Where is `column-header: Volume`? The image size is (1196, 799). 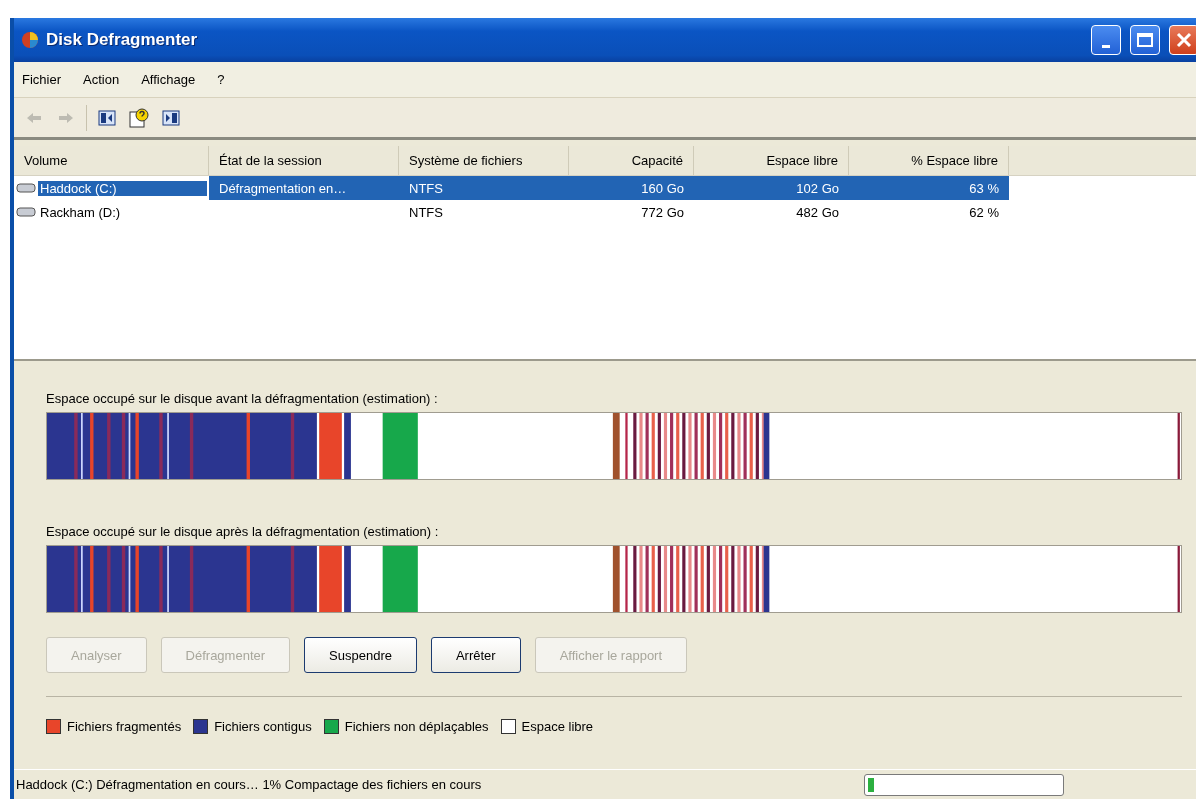 column-header: Volume is located at coordinates (111, 160).